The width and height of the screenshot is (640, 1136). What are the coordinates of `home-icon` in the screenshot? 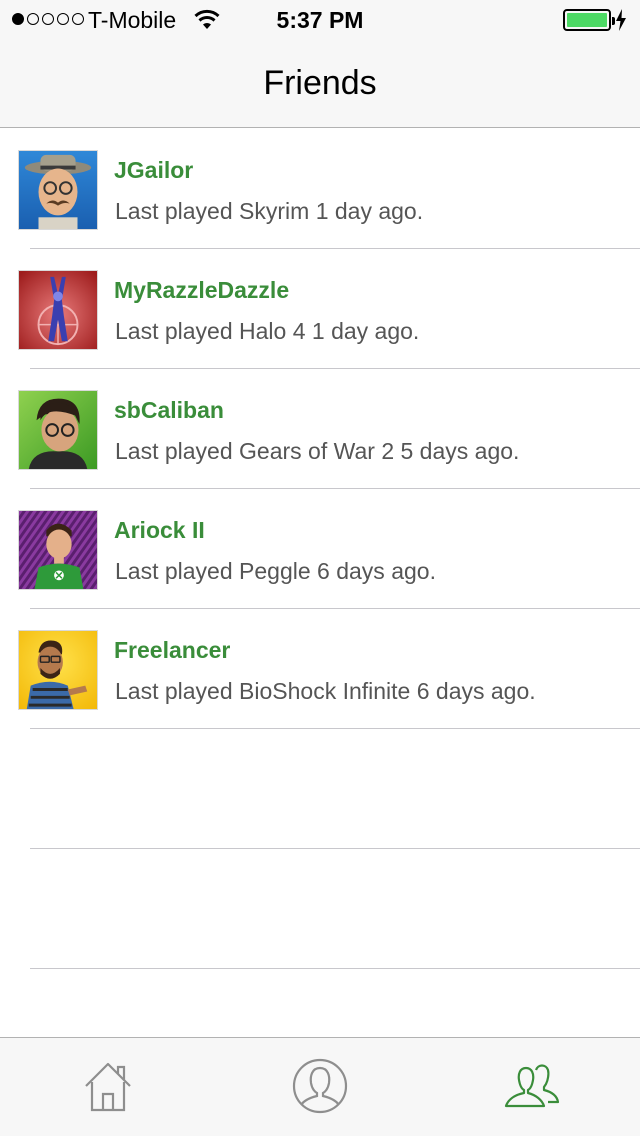 It's located at (108, 1087).